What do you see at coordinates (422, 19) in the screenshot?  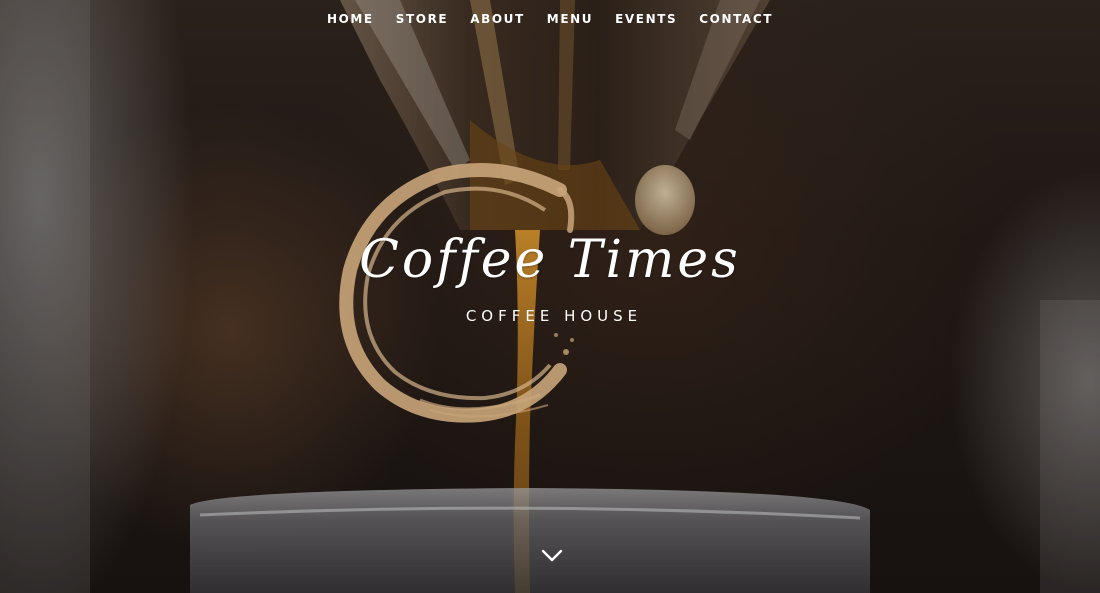 I see `nav-item-store: STORE` at bounding box center [422, 19].